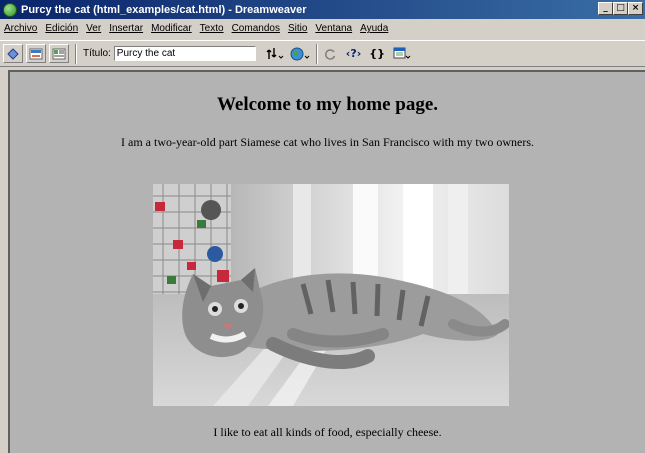 This screenshot has width=645, height=453. I want to click on design-view-button, so click(59, 53).